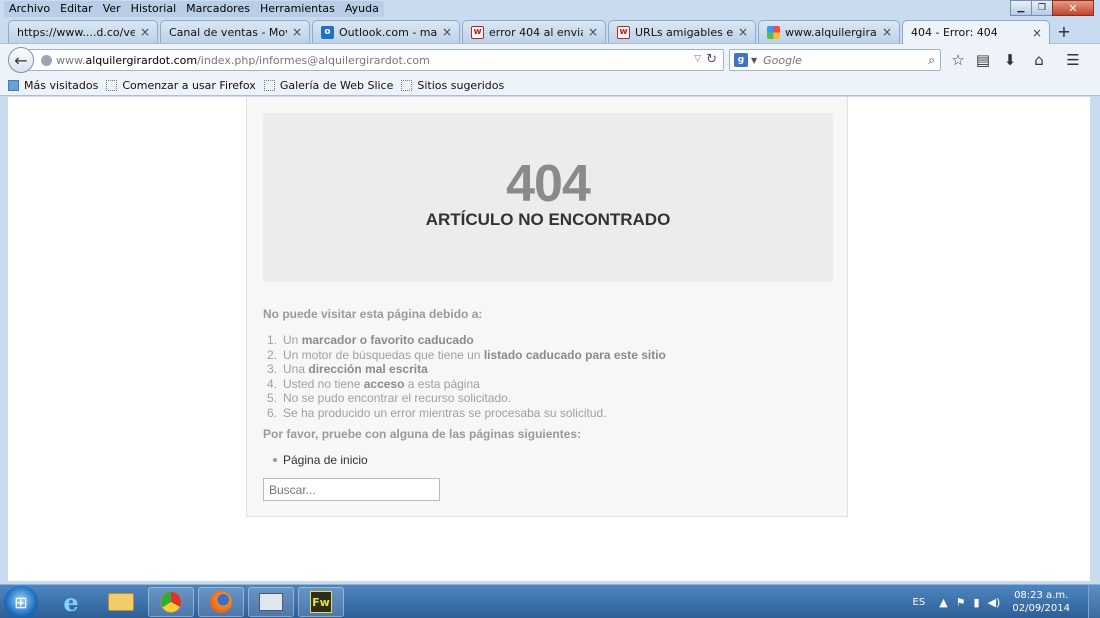 This screenshot has width=1100, height=618. Describe the element at coordinates (328, 85) in the screenshot. I see `bookmark-web-slice: Galería de Web Slice` at that location.